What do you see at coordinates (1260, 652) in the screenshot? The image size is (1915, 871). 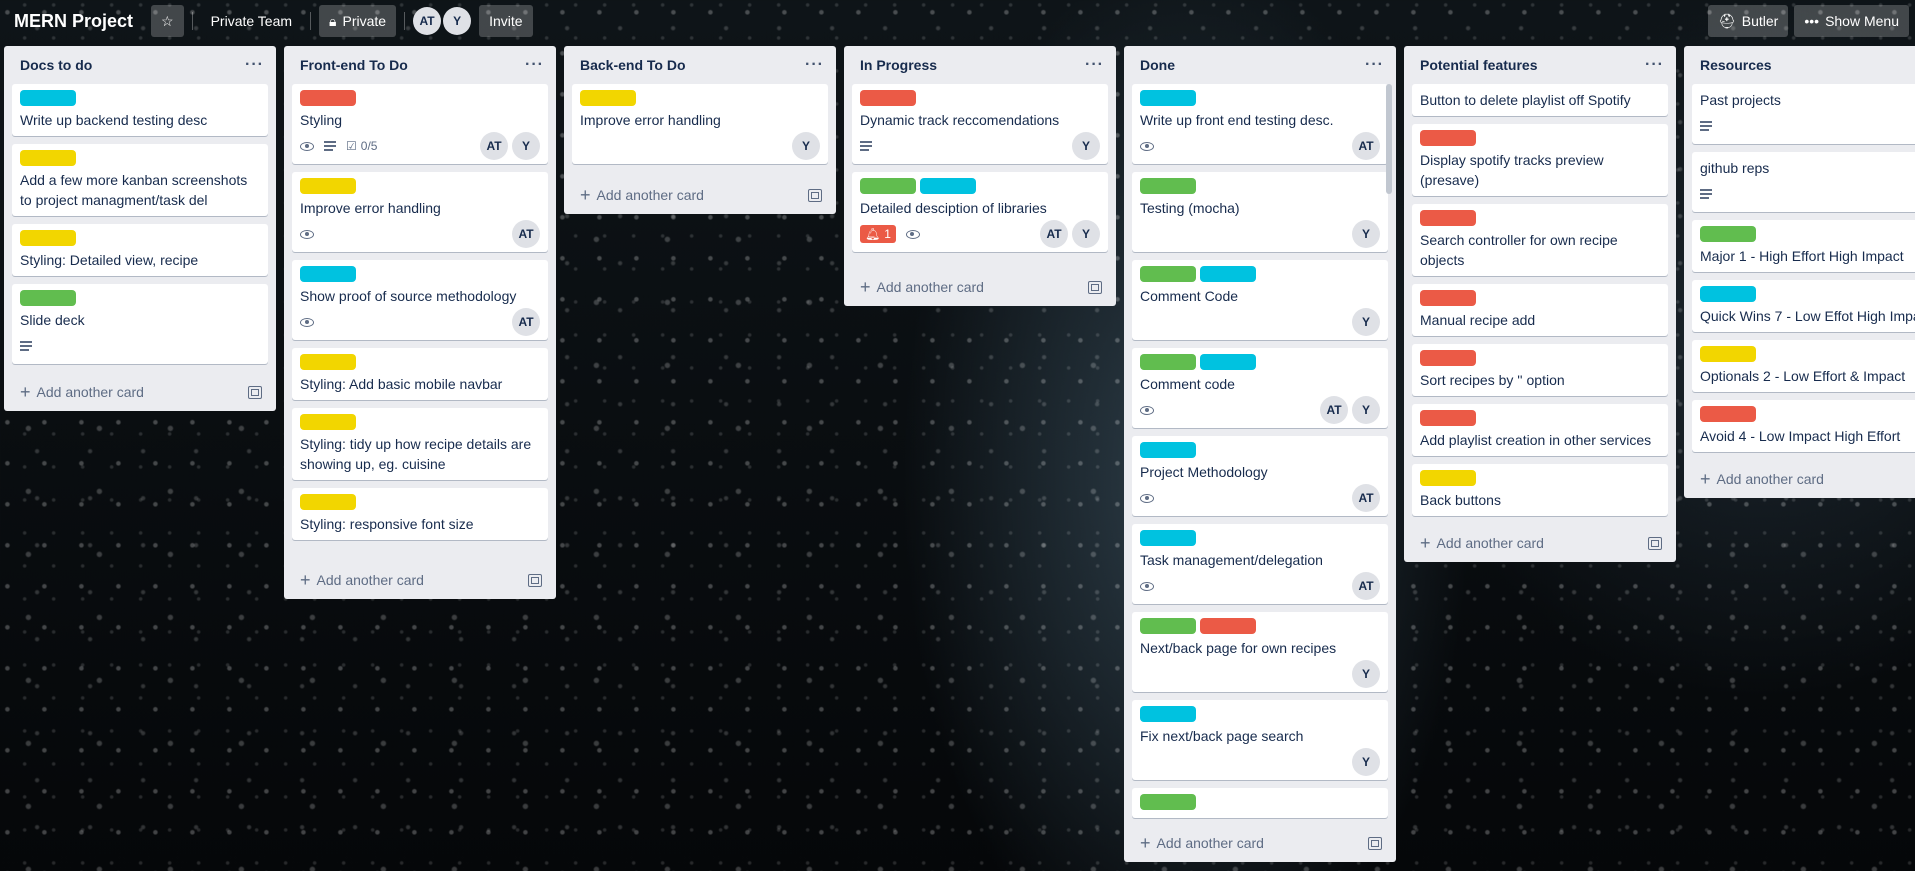 I see `card: Next/back page for own recipes Y` at bounding box center [1260, 652].